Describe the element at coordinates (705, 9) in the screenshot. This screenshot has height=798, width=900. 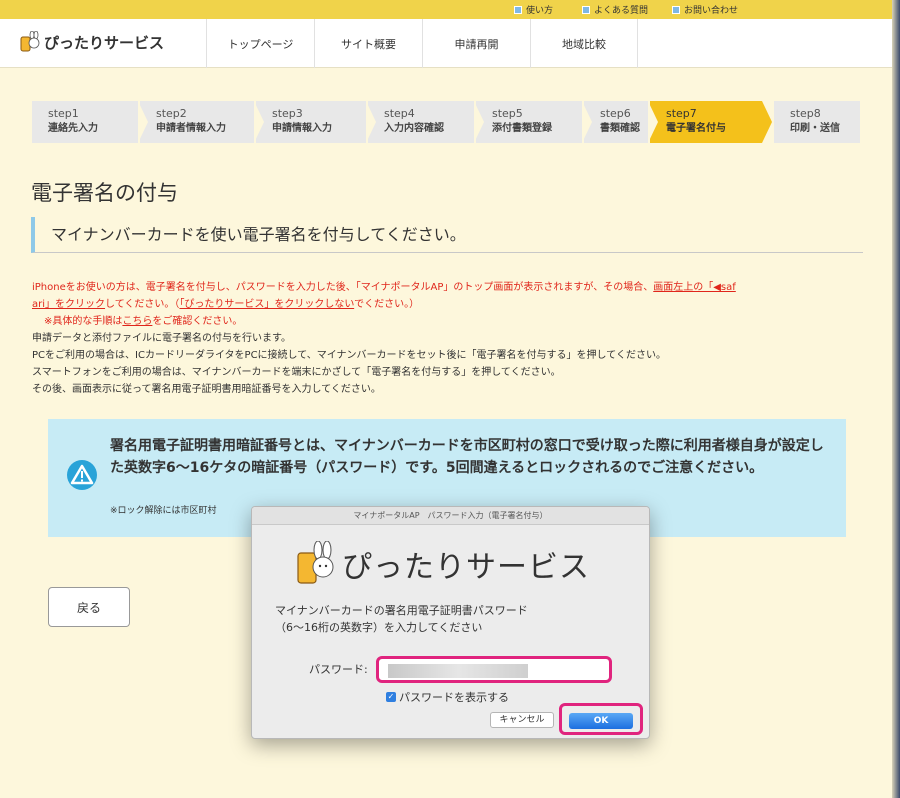
I see `utility-link-contact: お問い合わせ` at that location.